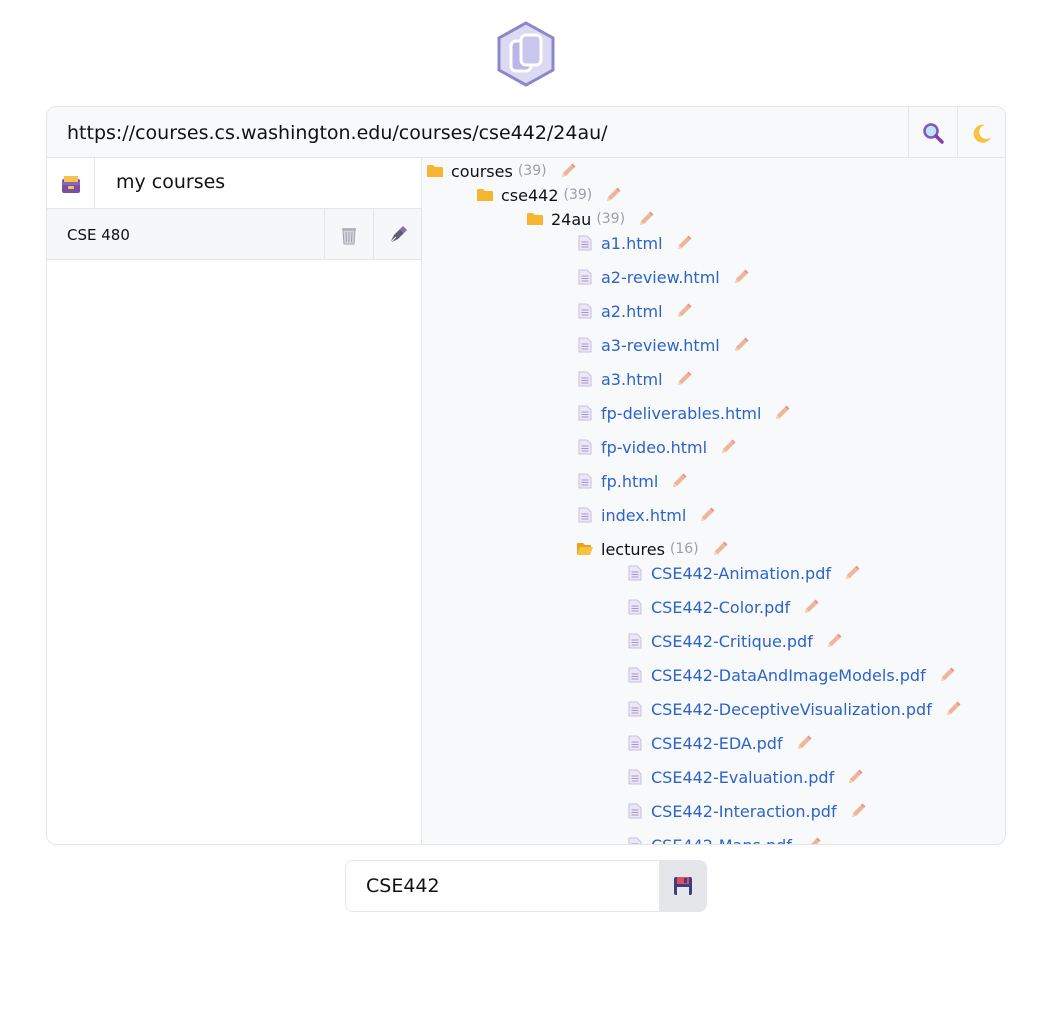 The image size is (1061, 1033). I want to click on file-item: CSE442-Maps.pdf, so click(724, 838).